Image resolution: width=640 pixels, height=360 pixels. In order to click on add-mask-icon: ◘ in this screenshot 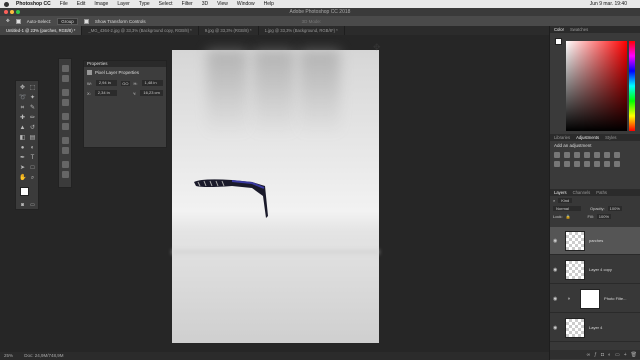, I will do `click(602, 355)`.